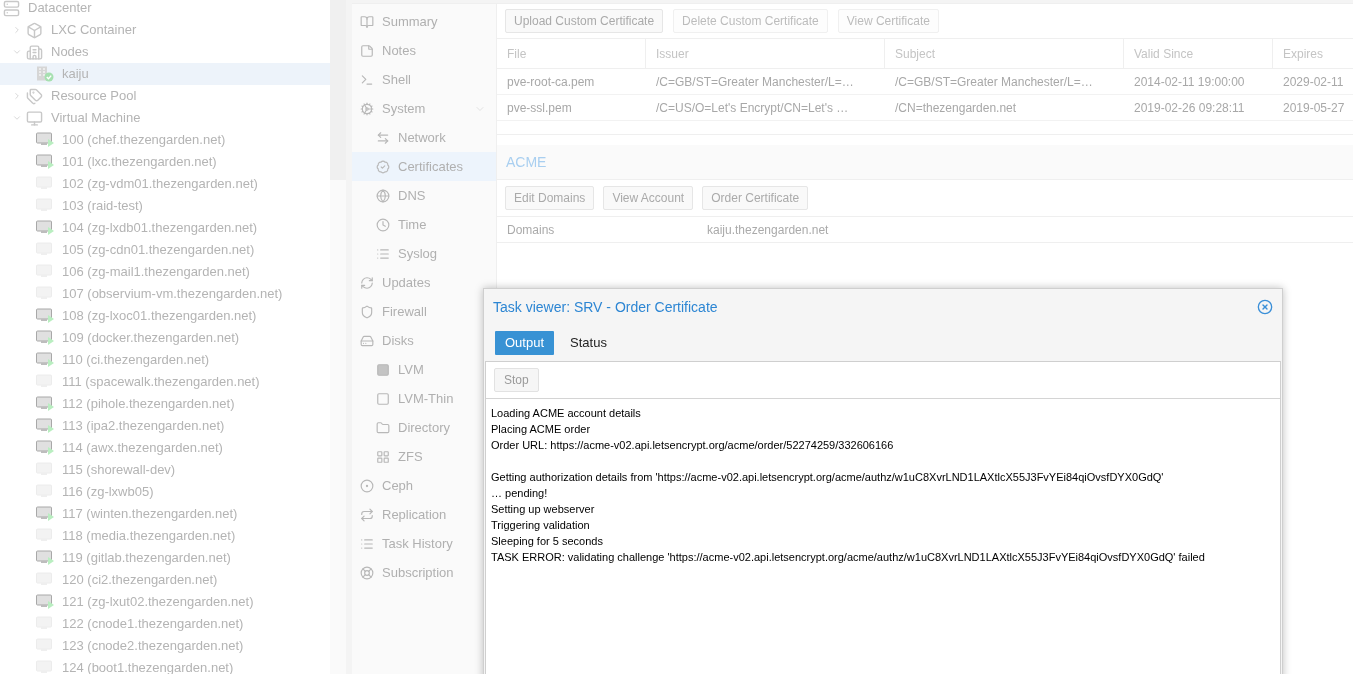 The width and height of the screenshot is (1353, 674). I want to click on tree-item: 106 (zg-mail1.thezengarden.net), so click(165, 272).